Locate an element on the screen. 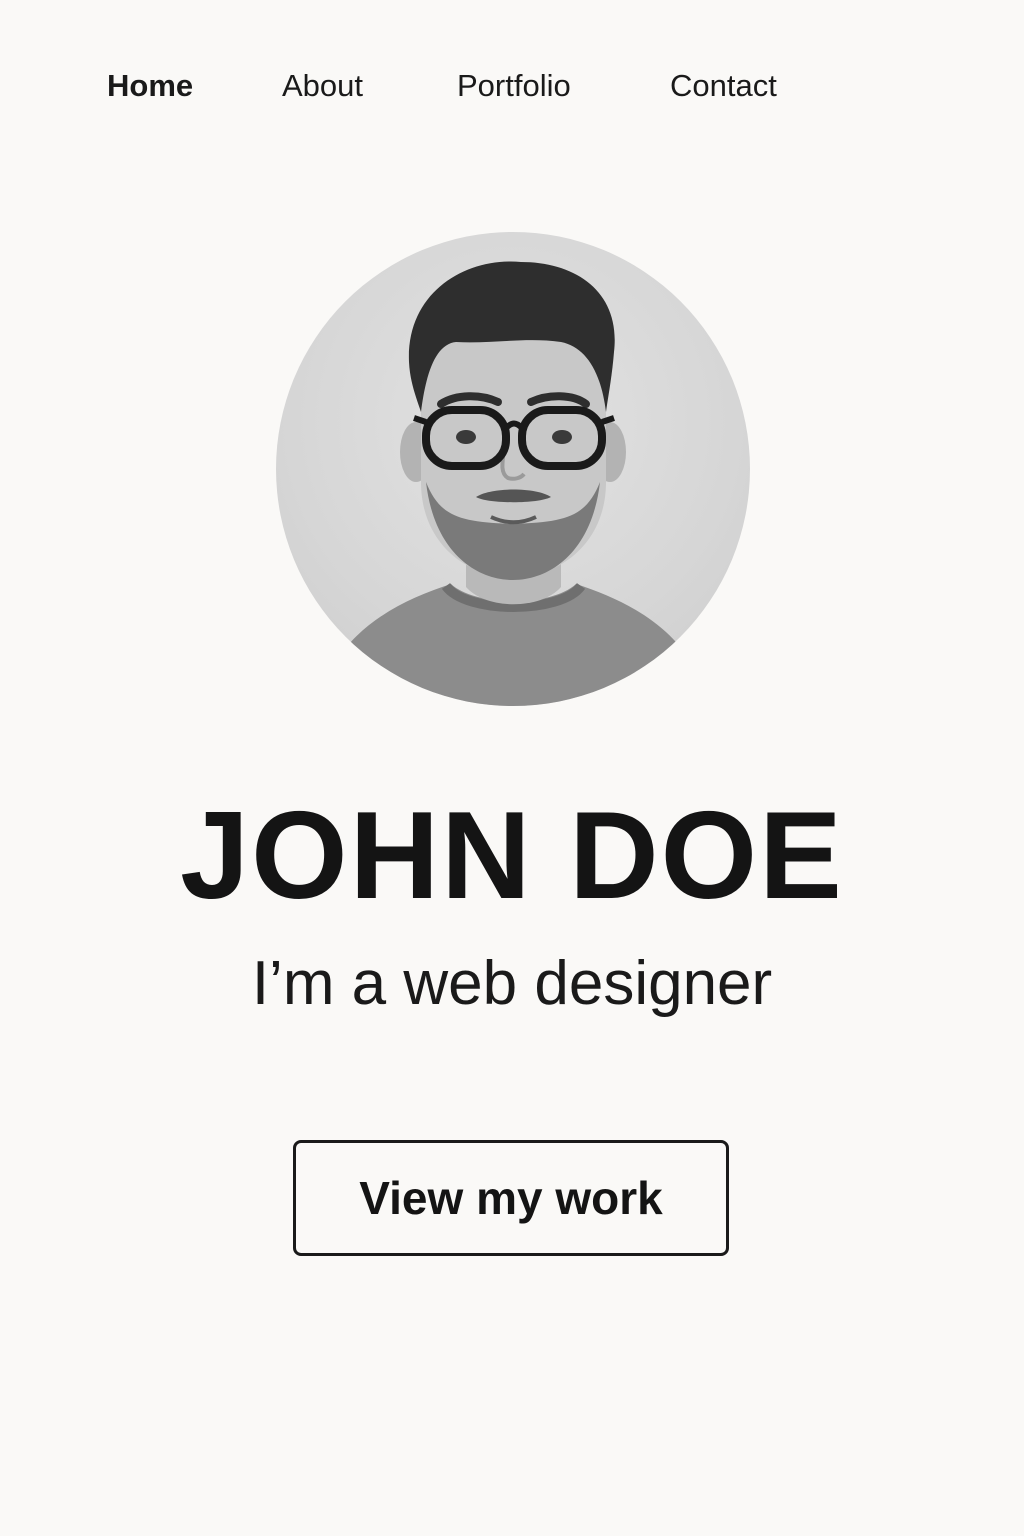 This screenshot has width=1024, height=1536. avatar is located at coordinates (513, 469).